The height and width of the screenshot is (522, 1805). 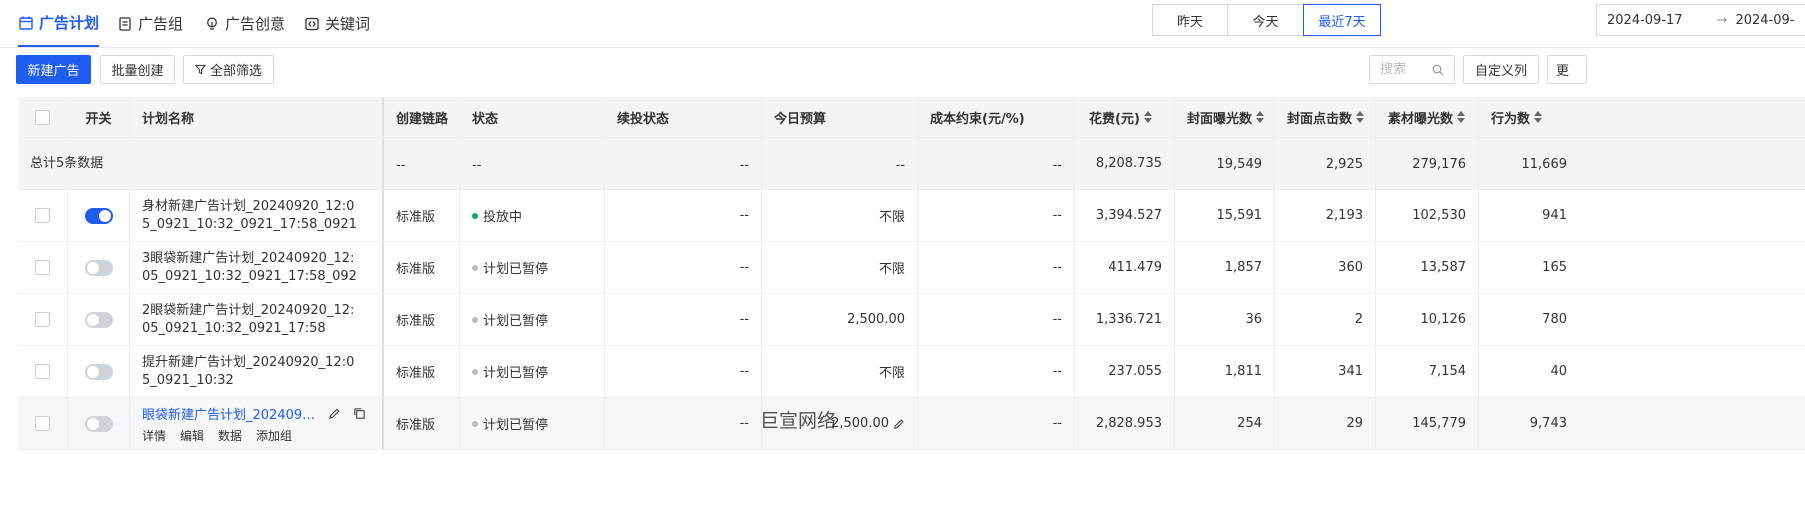 What do you see at coordinates (683, 163) in the screenshot?
I see `summary-renew: --` at bounding box center [683, 163].